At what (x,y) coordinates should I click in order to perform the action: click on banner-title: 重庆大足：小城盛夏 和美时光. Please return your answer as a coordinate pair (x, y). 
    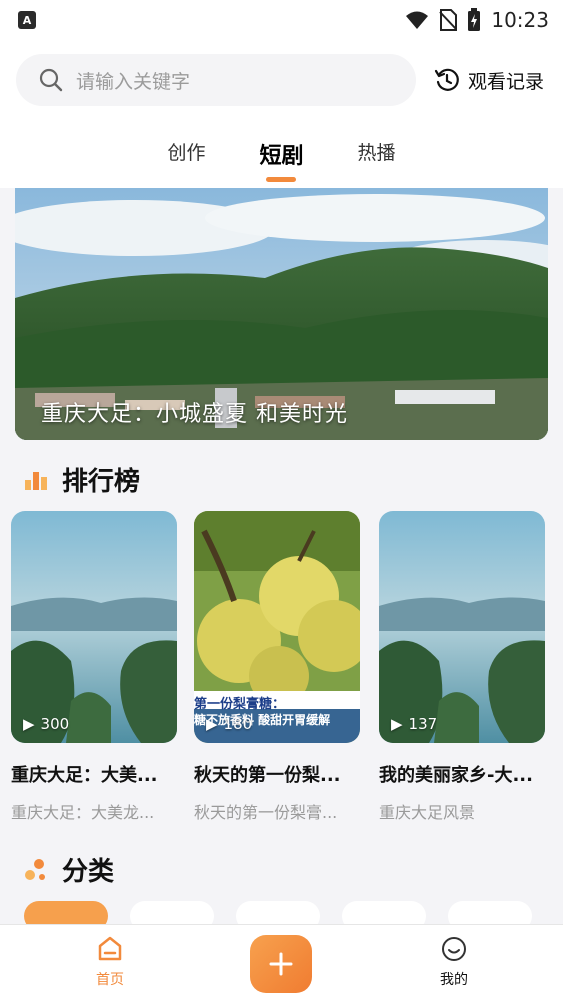
    Looking at the image, I should click on (194, 414).